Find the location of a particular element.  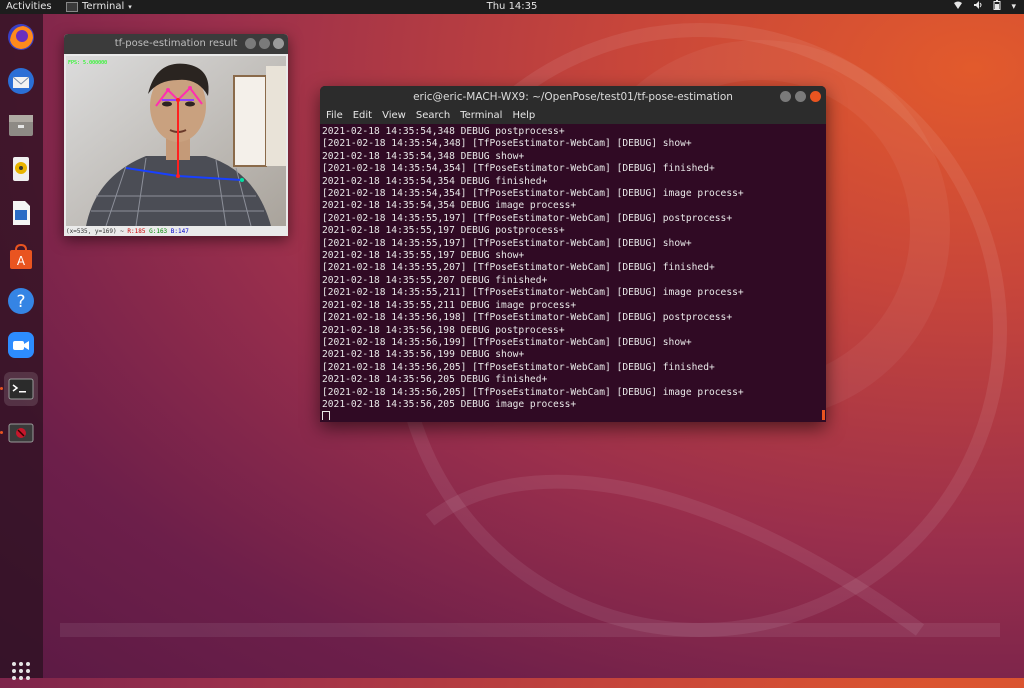

battery-icon is located at coordinates (997, 7).